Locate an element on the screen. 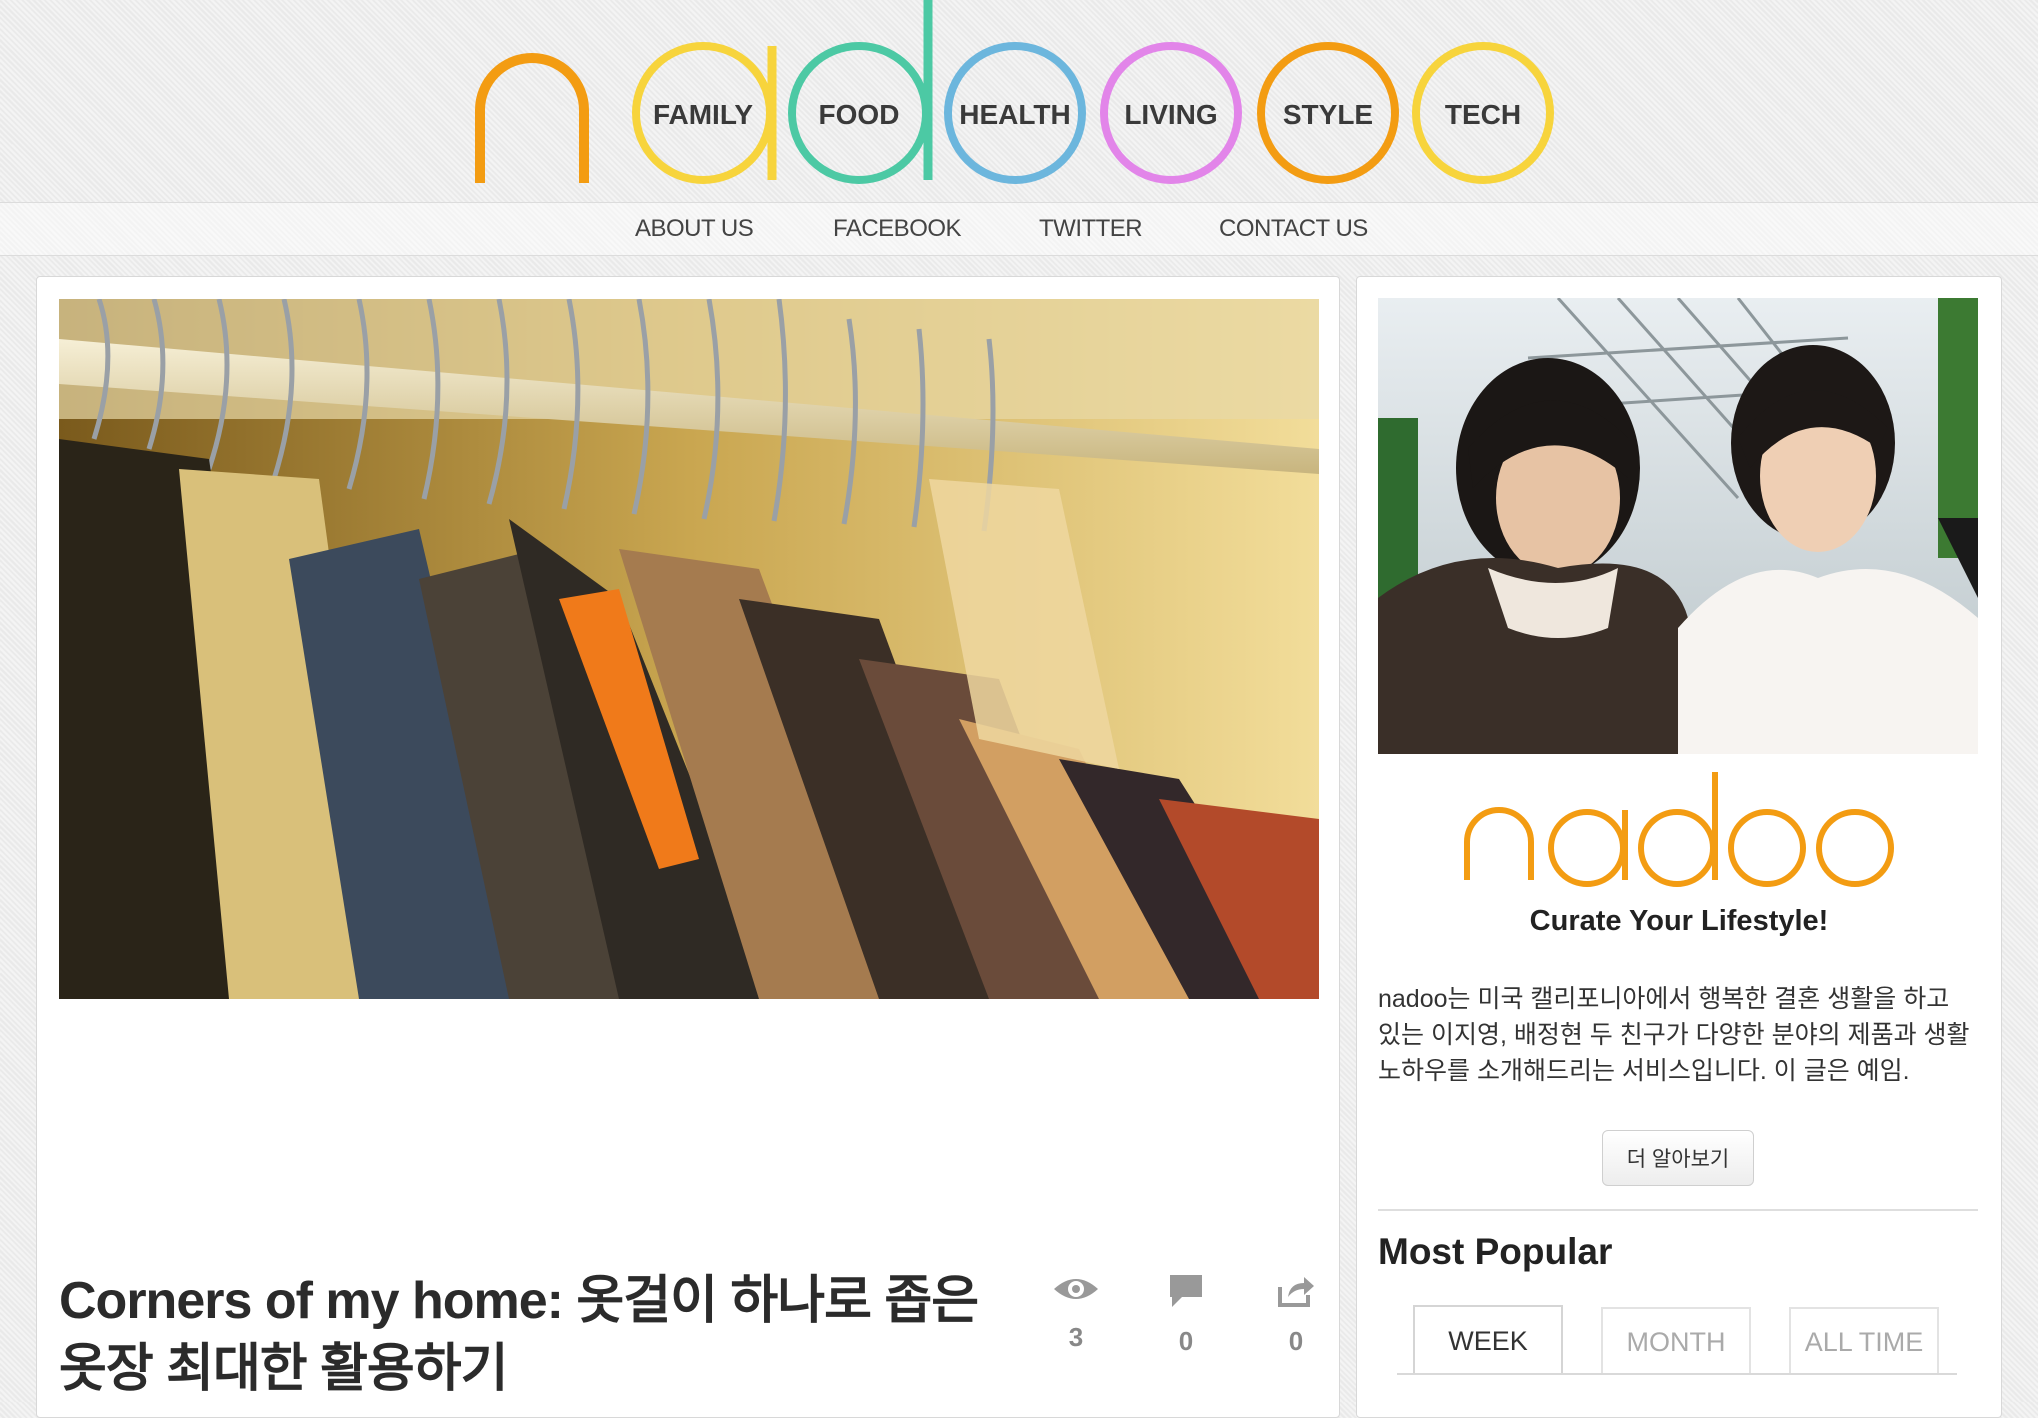 The height and width of the screenshot is (1418, 2038). tabs-underline is located at coordinates (1677, 1374).